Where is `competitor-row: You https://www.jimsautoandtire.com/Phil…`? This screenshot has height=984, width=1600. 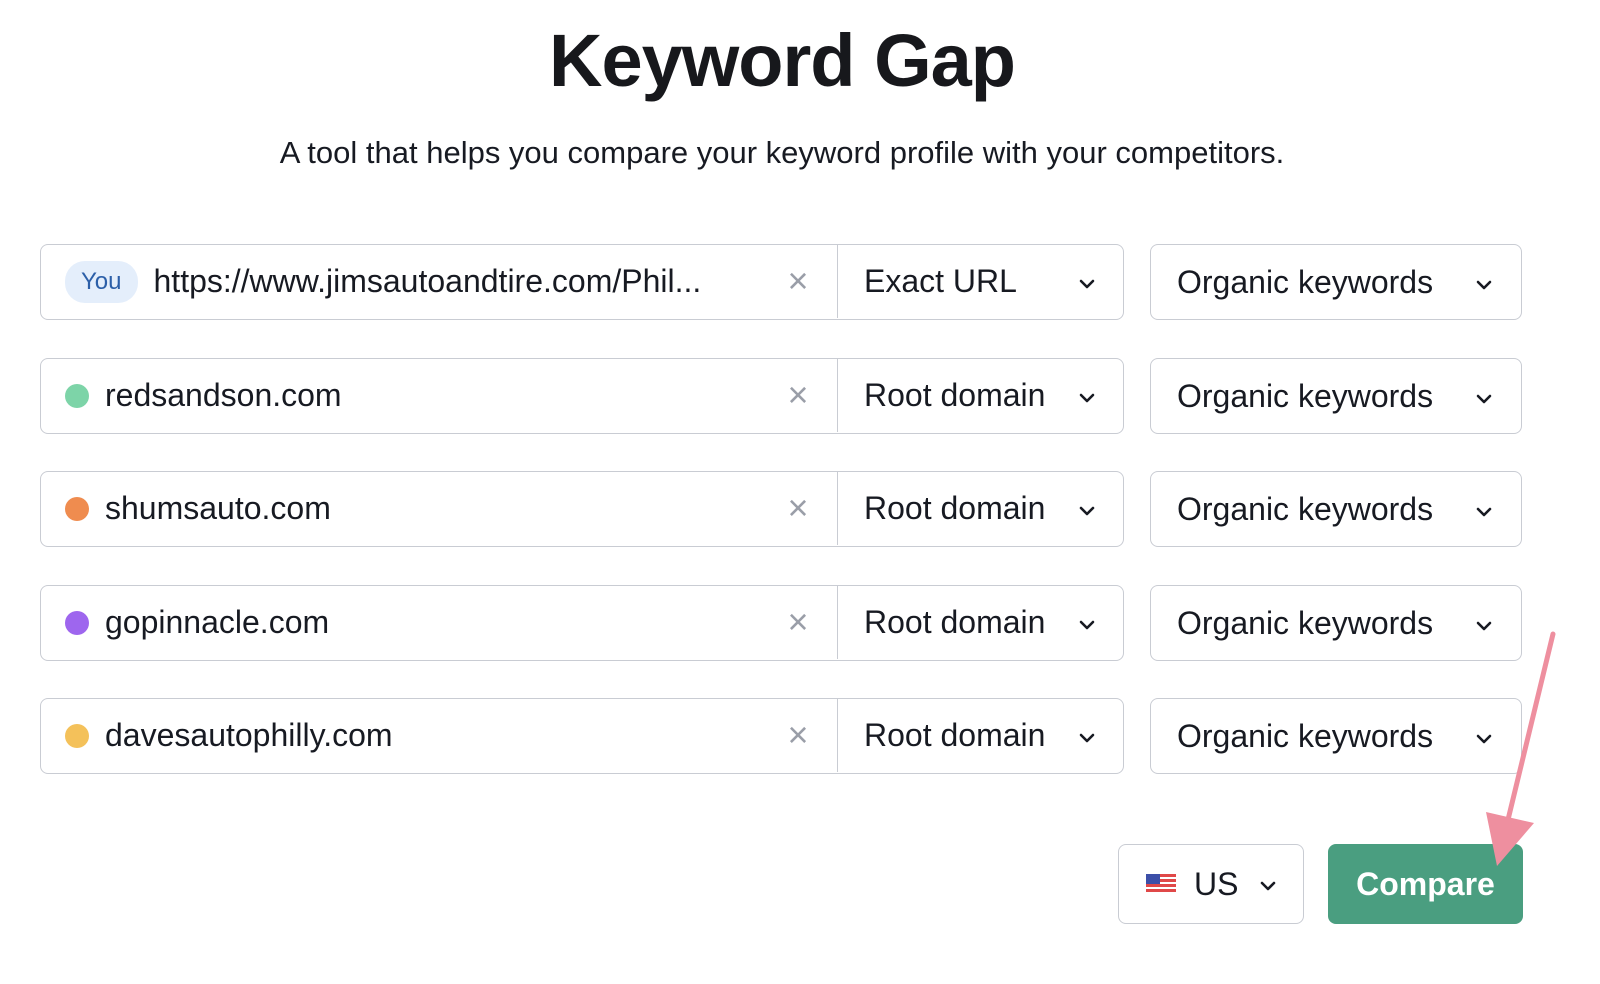
competitor-row: You https://www.jimsautoandtire.com/Phil… is located at coordinates (781, 283).